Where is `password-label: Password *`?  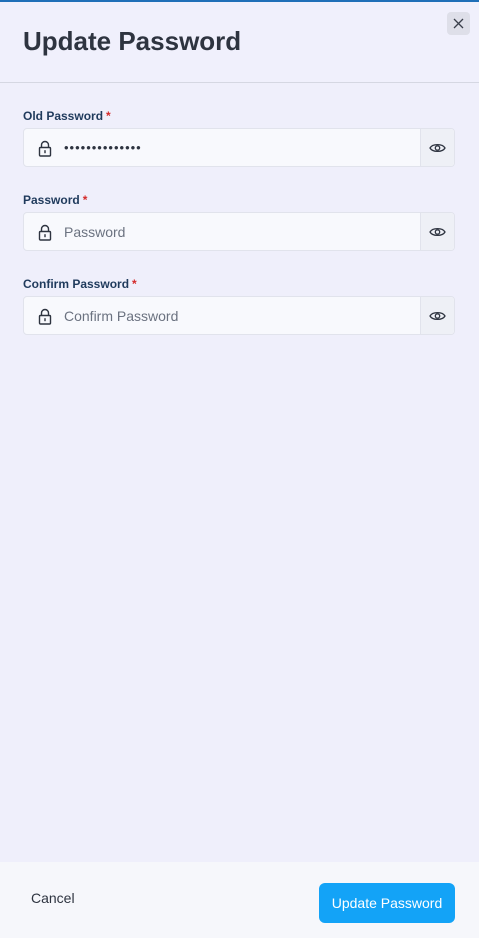
password-label: Password * is located at coordinates (55, 200).